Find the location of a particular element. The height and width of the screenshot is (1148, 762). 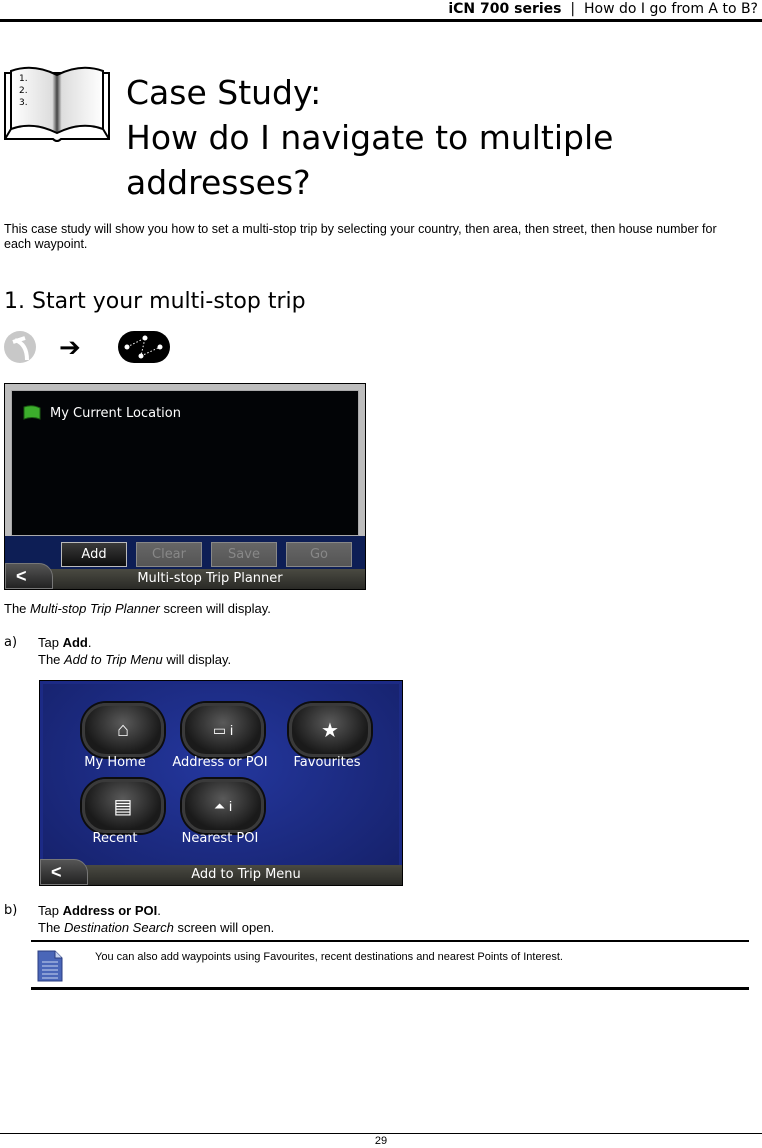

numbered-book-icon: 1. 2. 3. is located at coordinates (57, 104).